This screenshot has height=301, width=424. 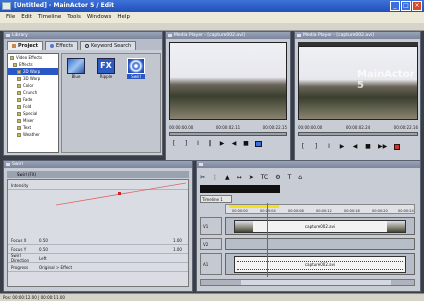 I want to click on timeline-tab: Timeline 1, so click(x=216, y=199).